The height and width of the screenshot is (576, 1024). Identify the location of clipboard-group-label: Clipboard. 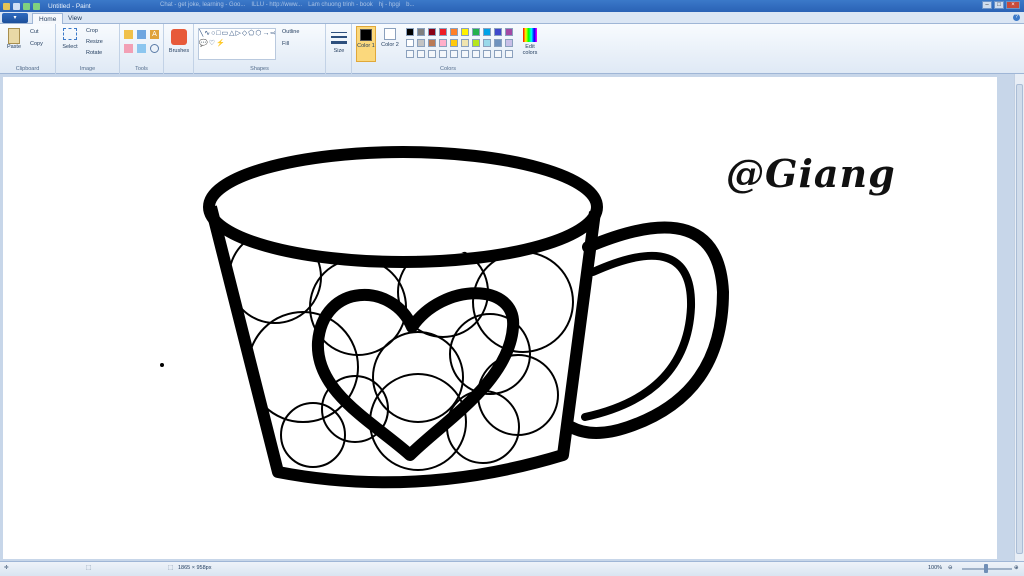
(27, 69).